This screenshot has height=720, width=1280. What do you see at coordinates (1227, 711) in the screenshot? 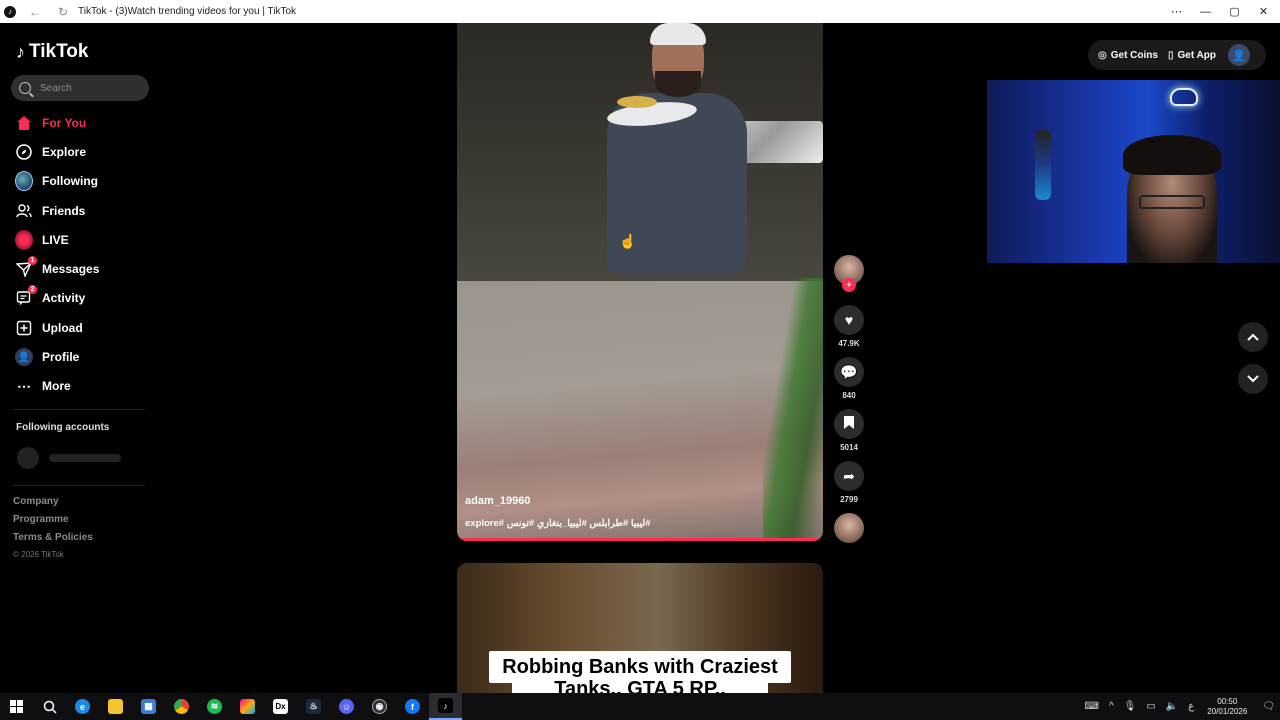
I see `clock-date: 20/01/2026` at bounding box center [1227, 711].